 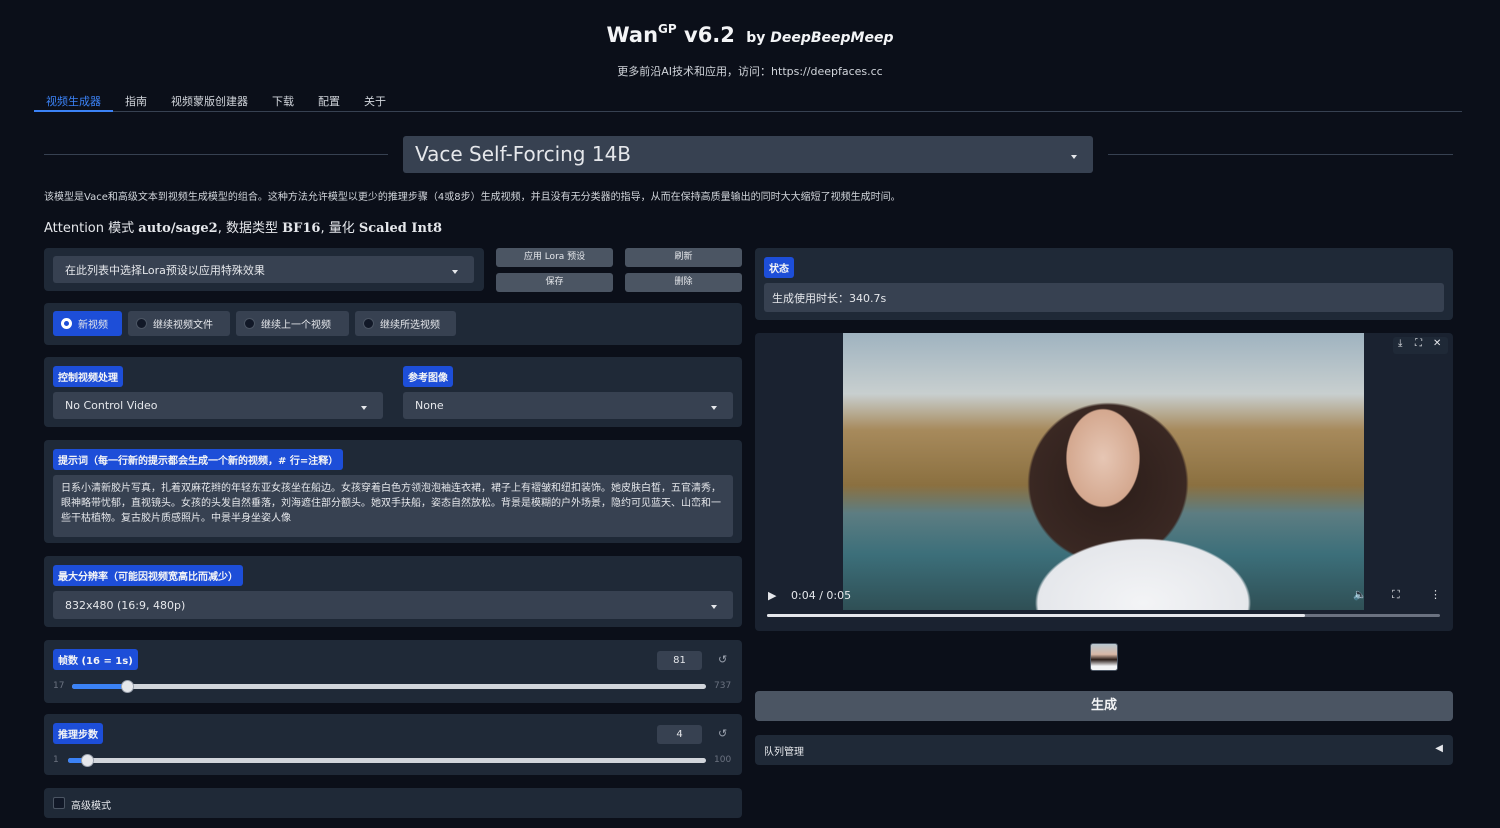 I want to click on tab-config: 配置, so click(x=329, y=101).